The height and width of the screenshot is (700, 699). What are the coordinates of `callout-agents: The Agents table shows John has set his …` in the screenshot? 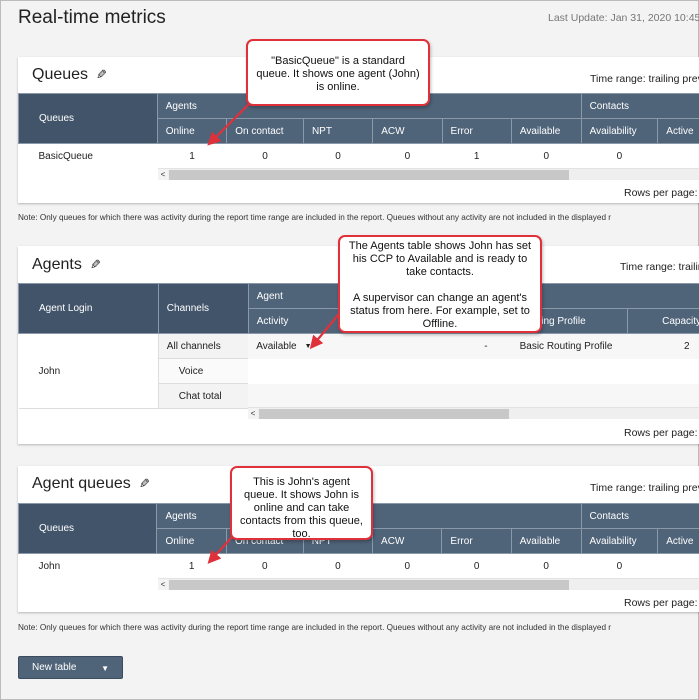 It's located at (440, 284).